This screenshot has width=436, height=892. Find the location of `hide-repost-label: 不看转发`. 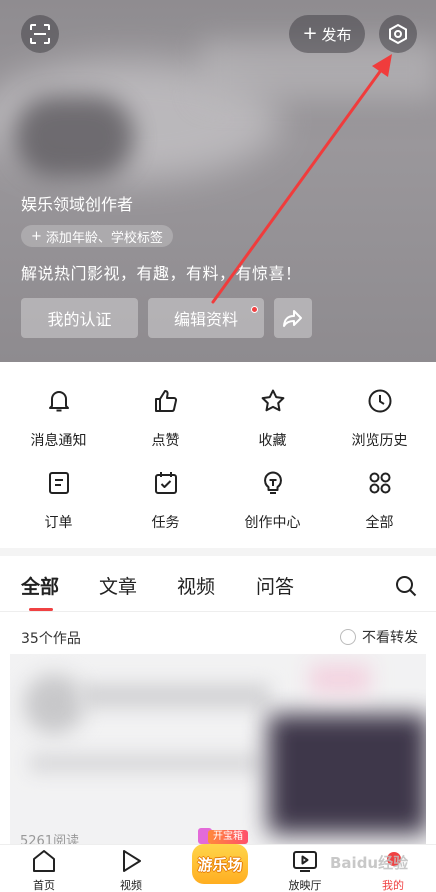

hide-repost-label: 不看转发 is located at coordinates (390, 638).